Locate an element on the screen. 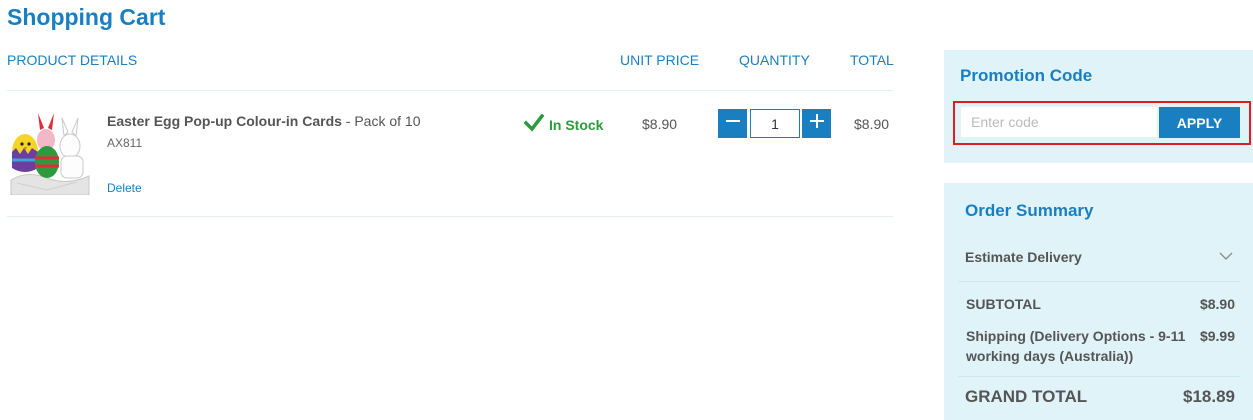  column-header-product: PRODUCT DETAILS is located at coordinates (72, 60).